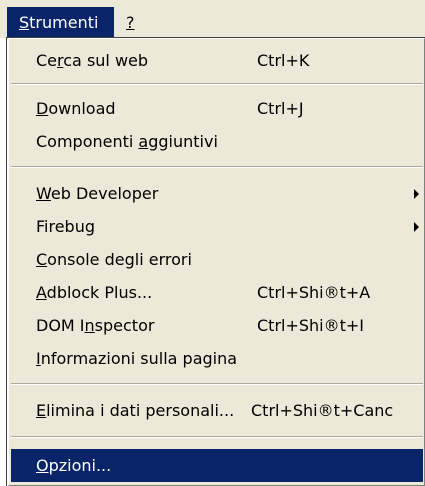  Describe the element at coordinates (82, 108) in the screenshot. I see `label-part: ownload` at that location.